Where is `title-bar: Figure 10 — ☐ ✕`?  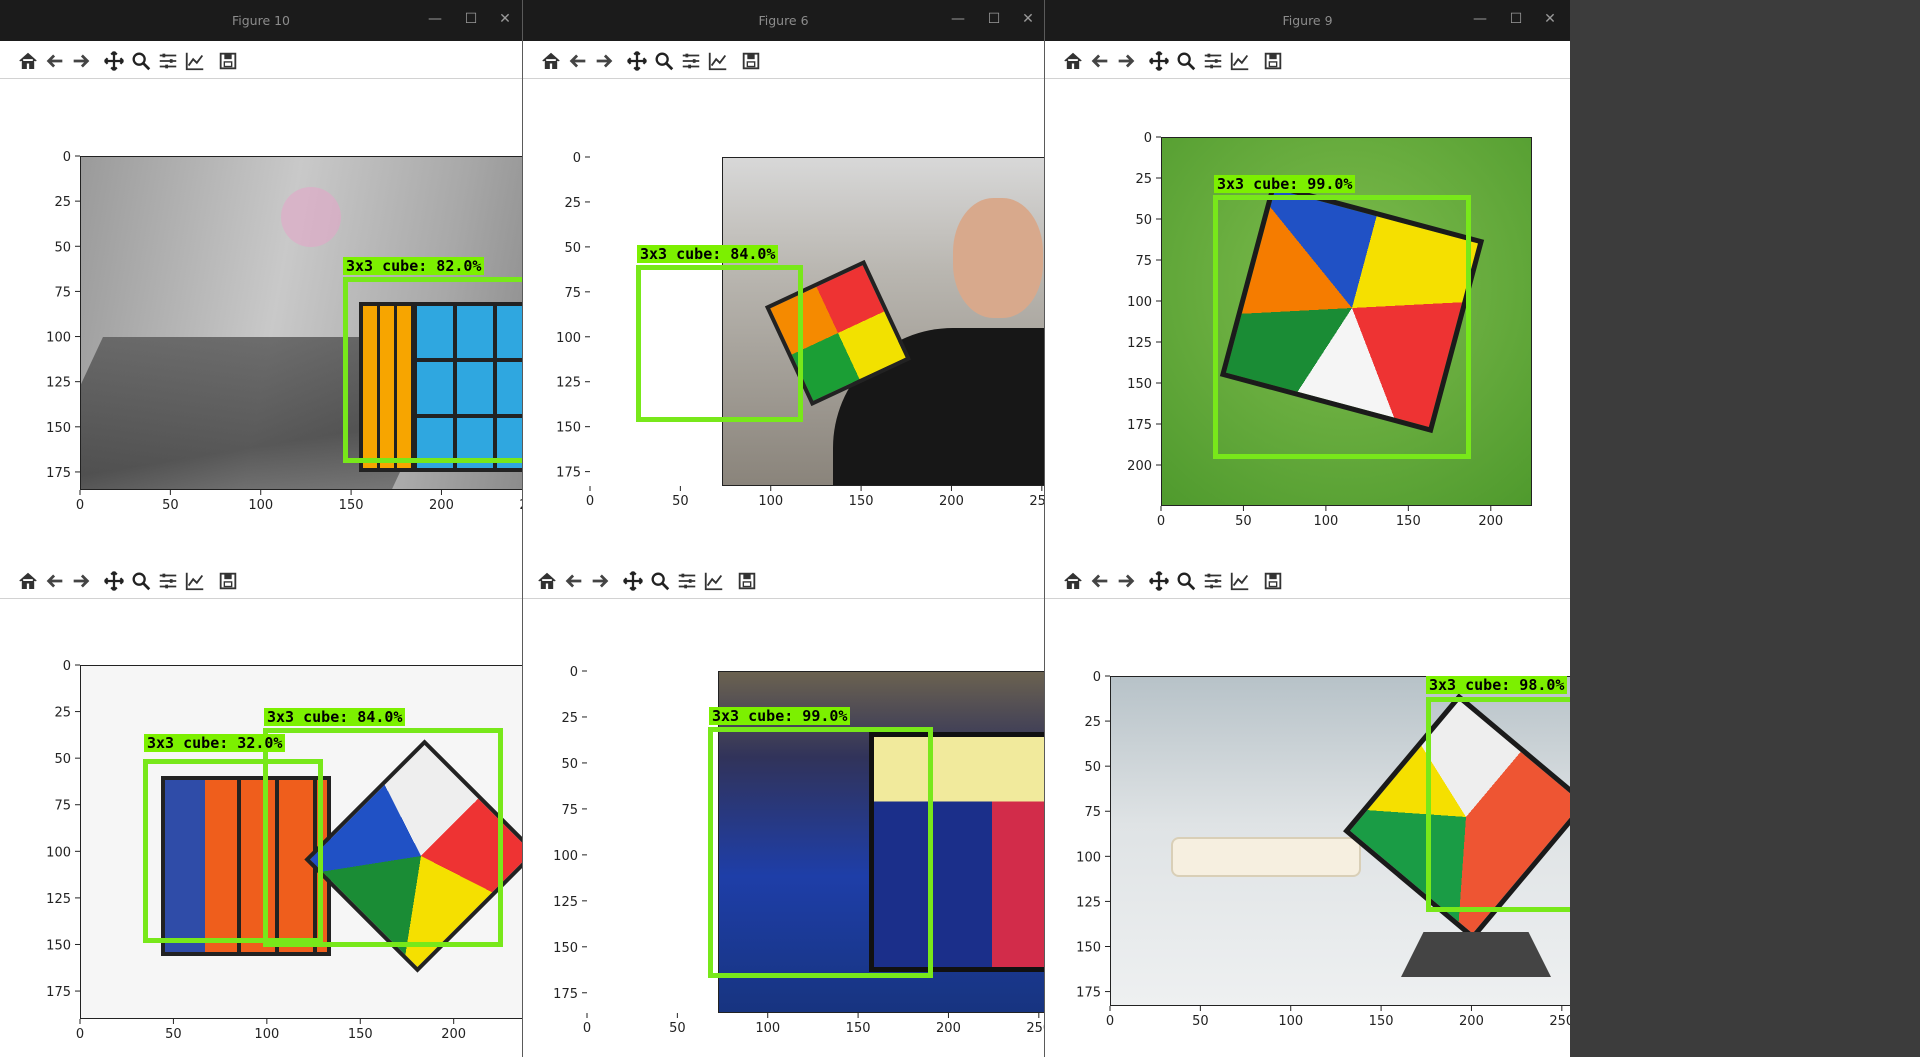
title-bar: Figure 10 — ☐ ✕ is located at coordinates (261, 20).